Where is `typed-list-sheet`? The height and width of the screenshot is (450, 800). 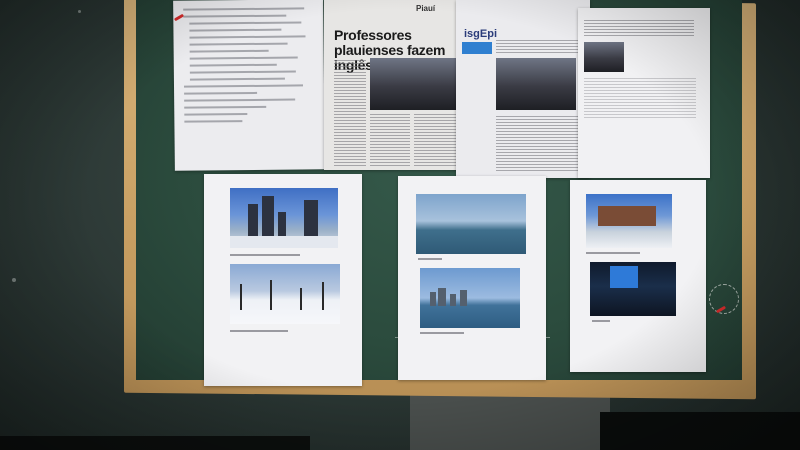
typed-list-sheet is located at coordinates (249, 85).